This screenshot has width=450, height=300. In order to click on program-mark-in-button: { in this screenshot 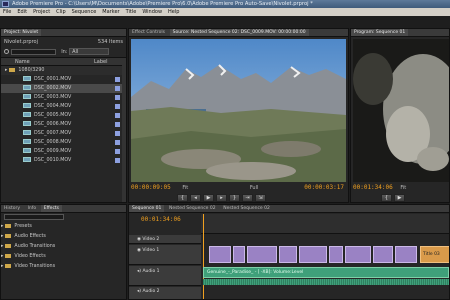, I will do `click(386, 198)`.